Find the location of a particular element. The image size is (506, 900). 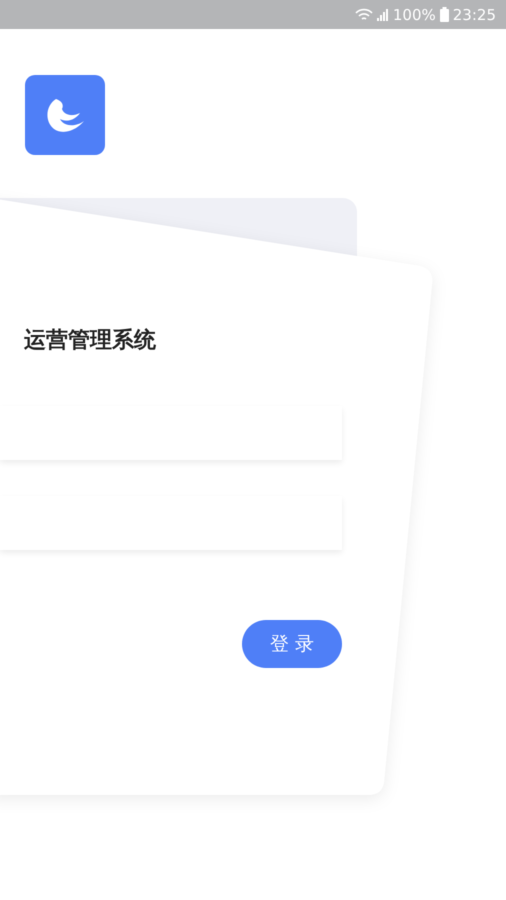

system-title: 运营管理系统 is located at coordinates (90, 341).